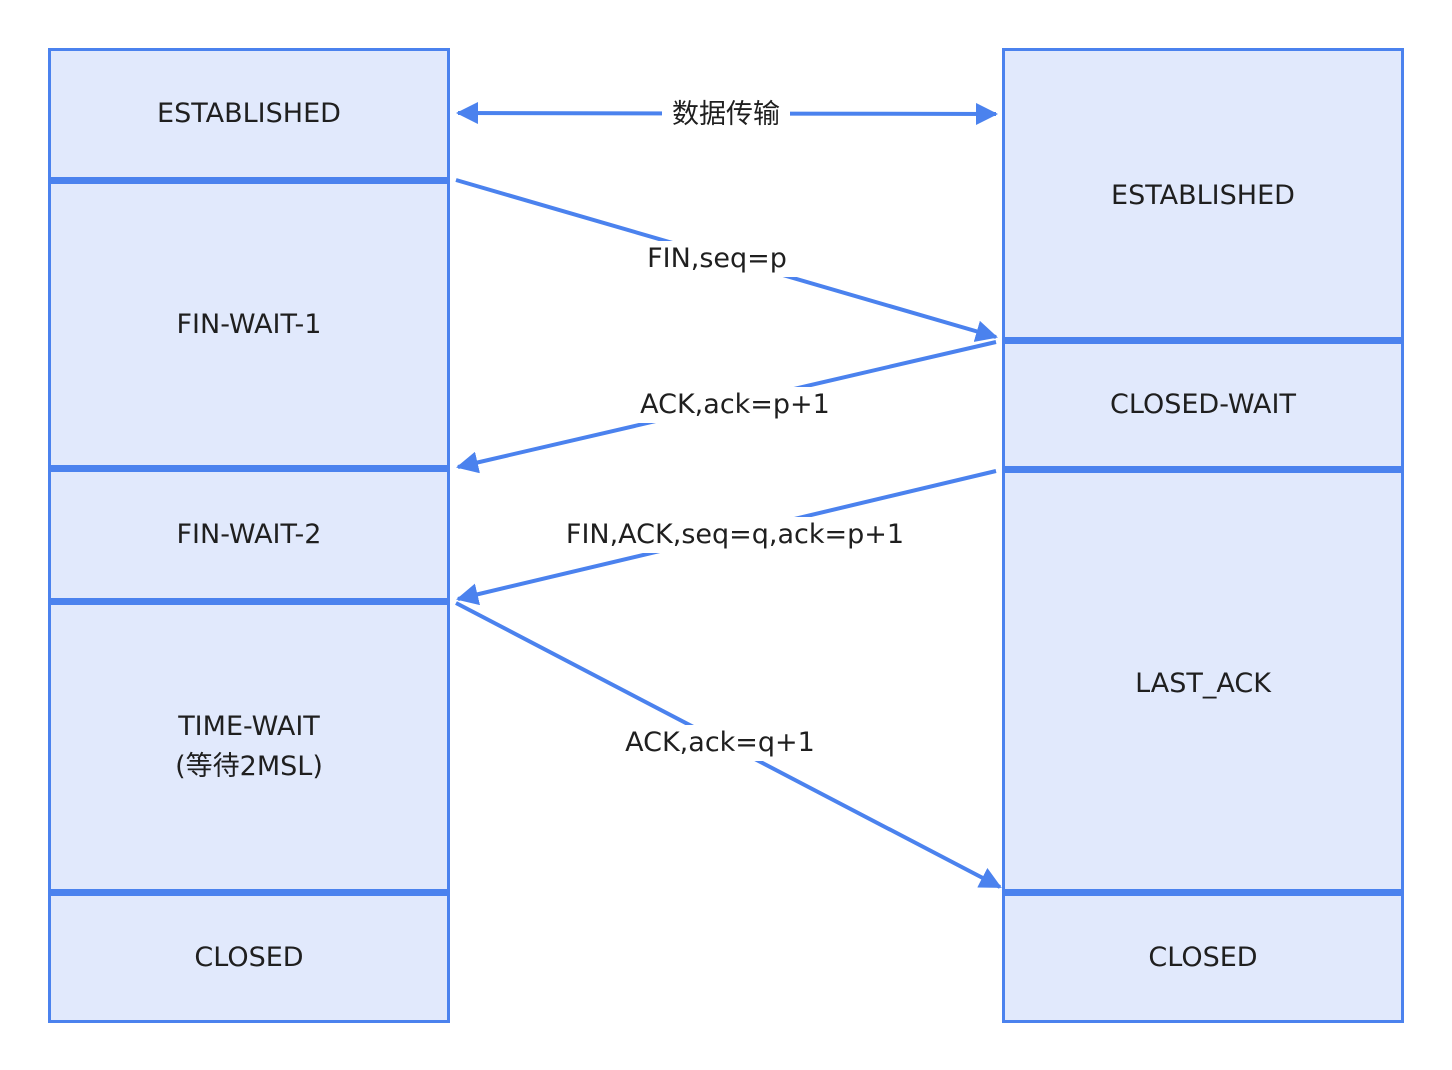 The width and height of the screenshot is (1452, 1070). Describe the element at coordinates (717, 259) in the screenshot. I see `fin-1-label: FIN,seq=p` at that location.